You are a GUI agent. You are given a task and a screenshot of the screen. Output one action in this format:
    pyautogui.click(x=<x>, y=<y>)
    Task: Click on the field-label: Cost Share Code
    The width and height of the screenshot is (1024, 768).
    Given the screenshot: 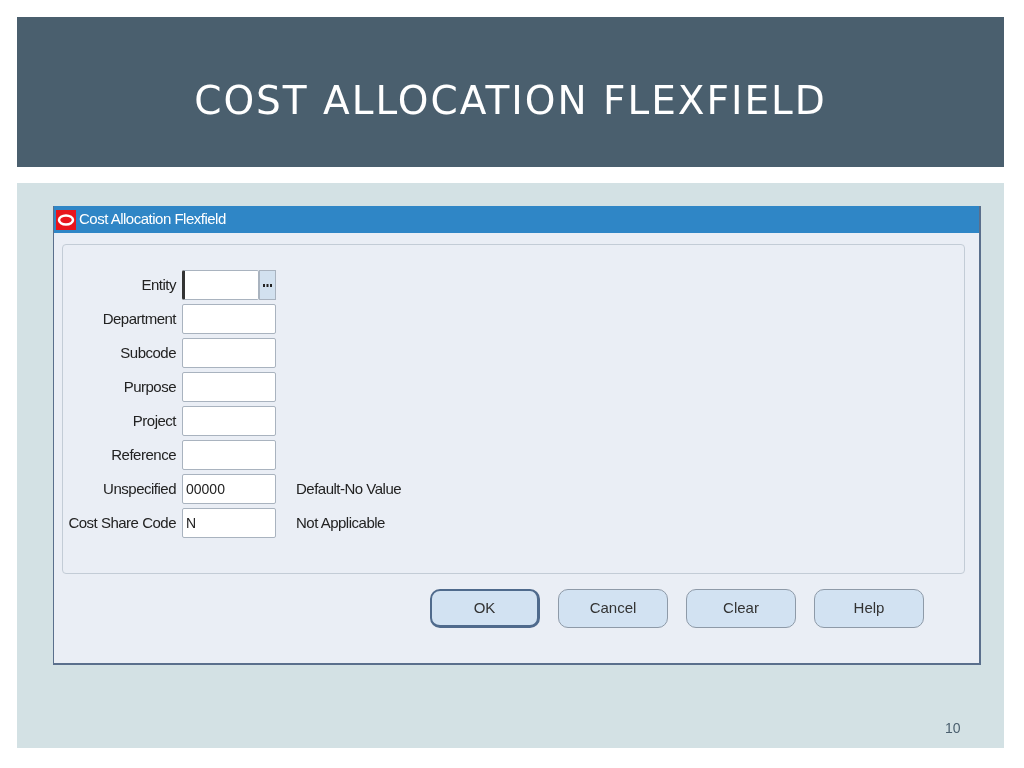 What is the action you would take?
    pyautogui.click(x=122, y=522)
    